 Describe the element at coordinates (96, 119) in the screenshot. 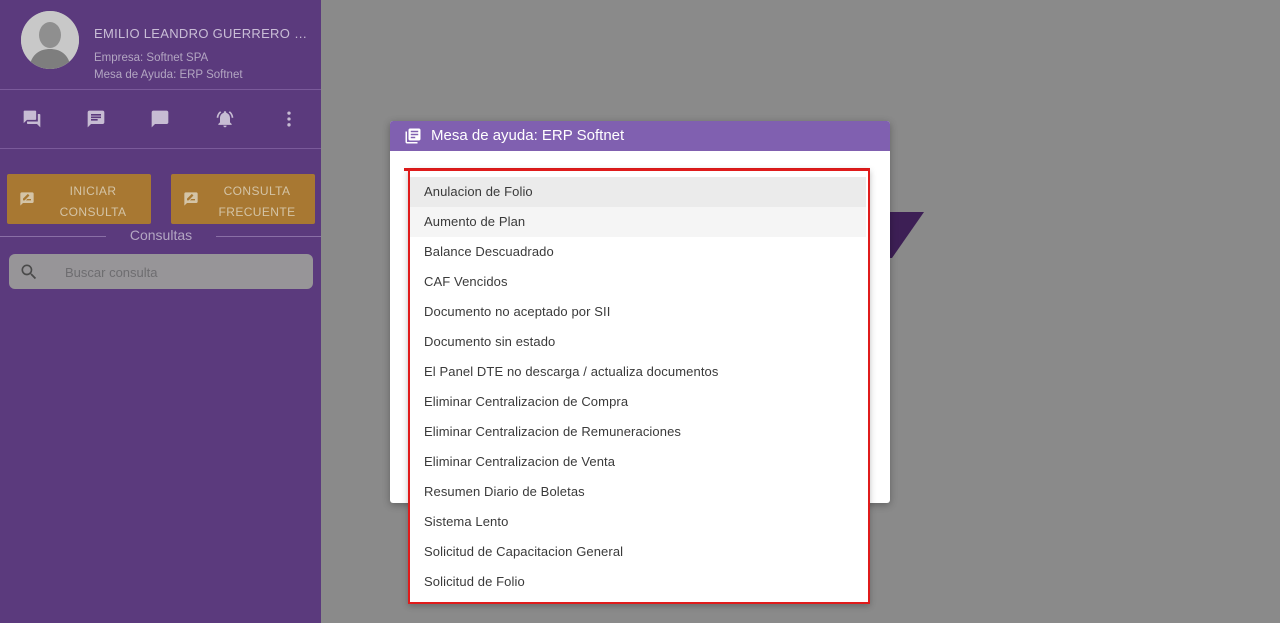

I see `chat-icon` at that location.